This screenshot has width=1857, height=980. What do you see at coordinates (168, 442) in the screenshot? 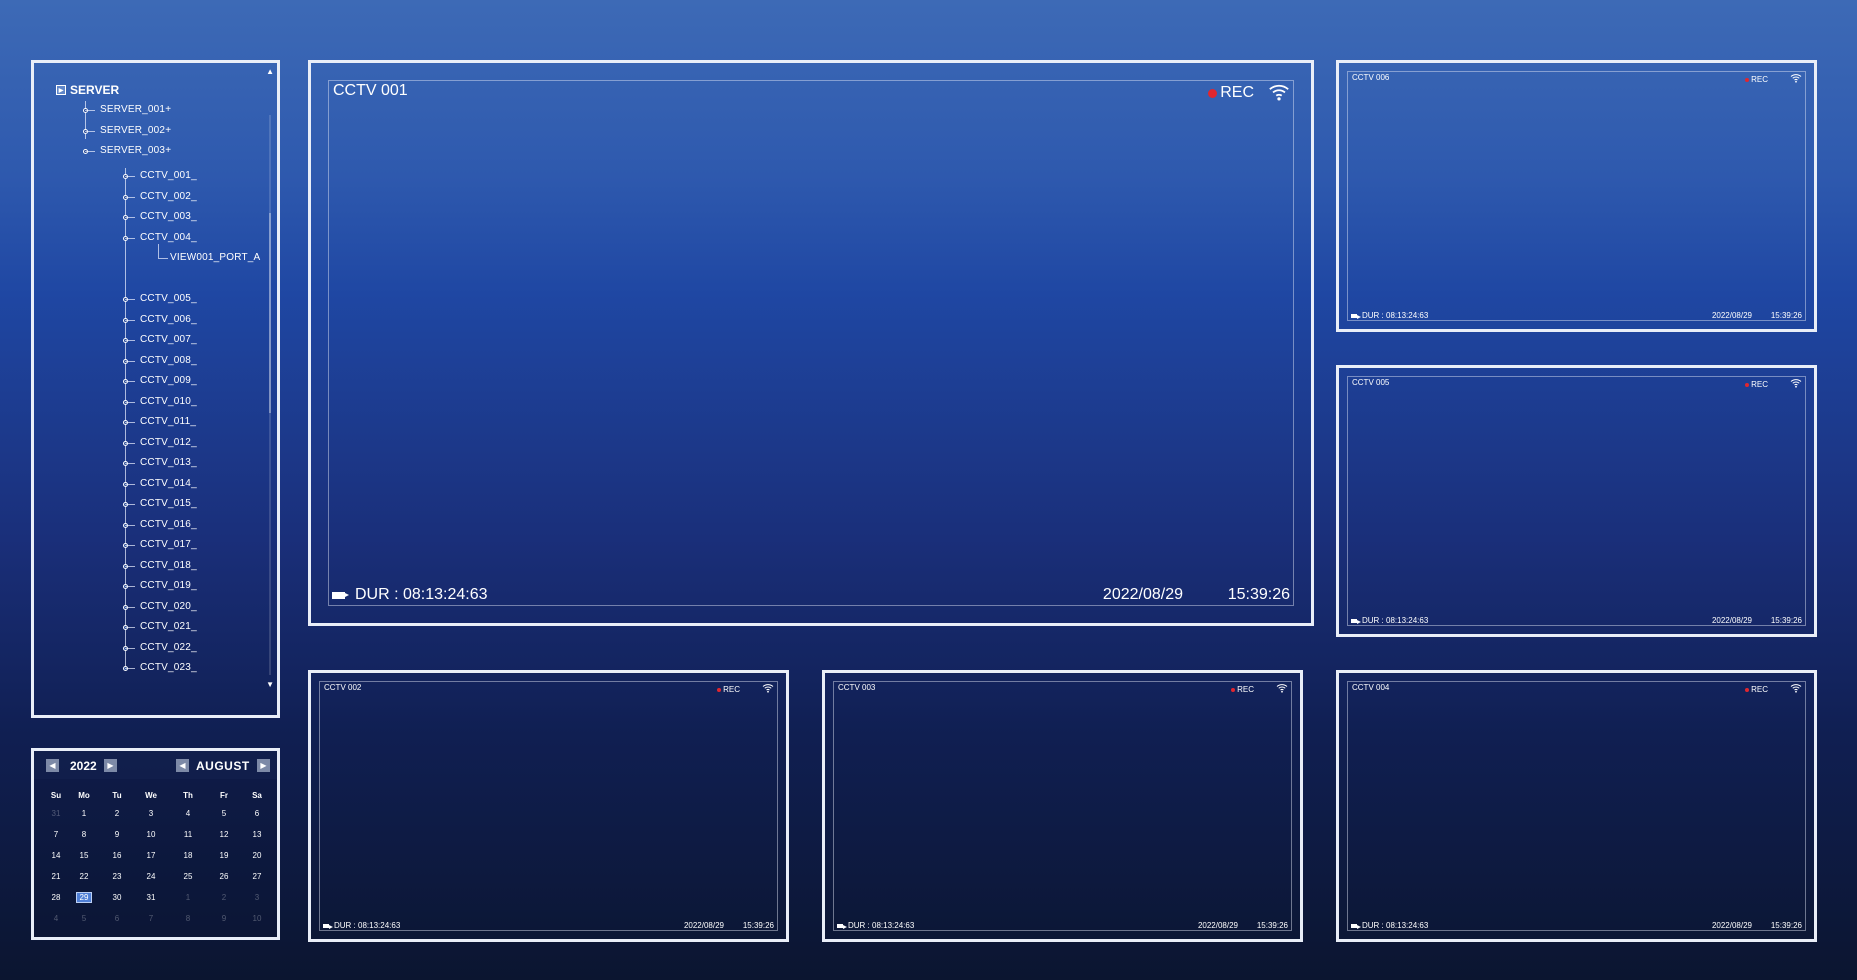
I see `tree-item-cctv: CCTV_012_` at bounding box center [168, 442].